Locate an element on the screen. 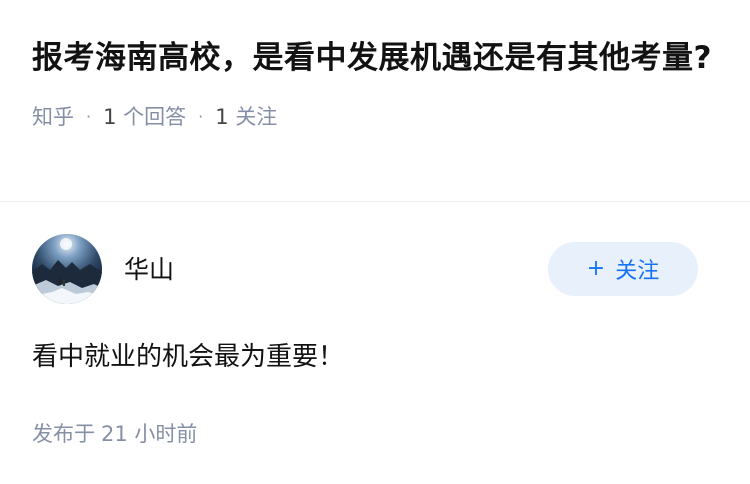 Image resolution: width=750 pixels, height=484 pixels. answer-count-link: 1 个回答 is located at coordinates (144, 116).